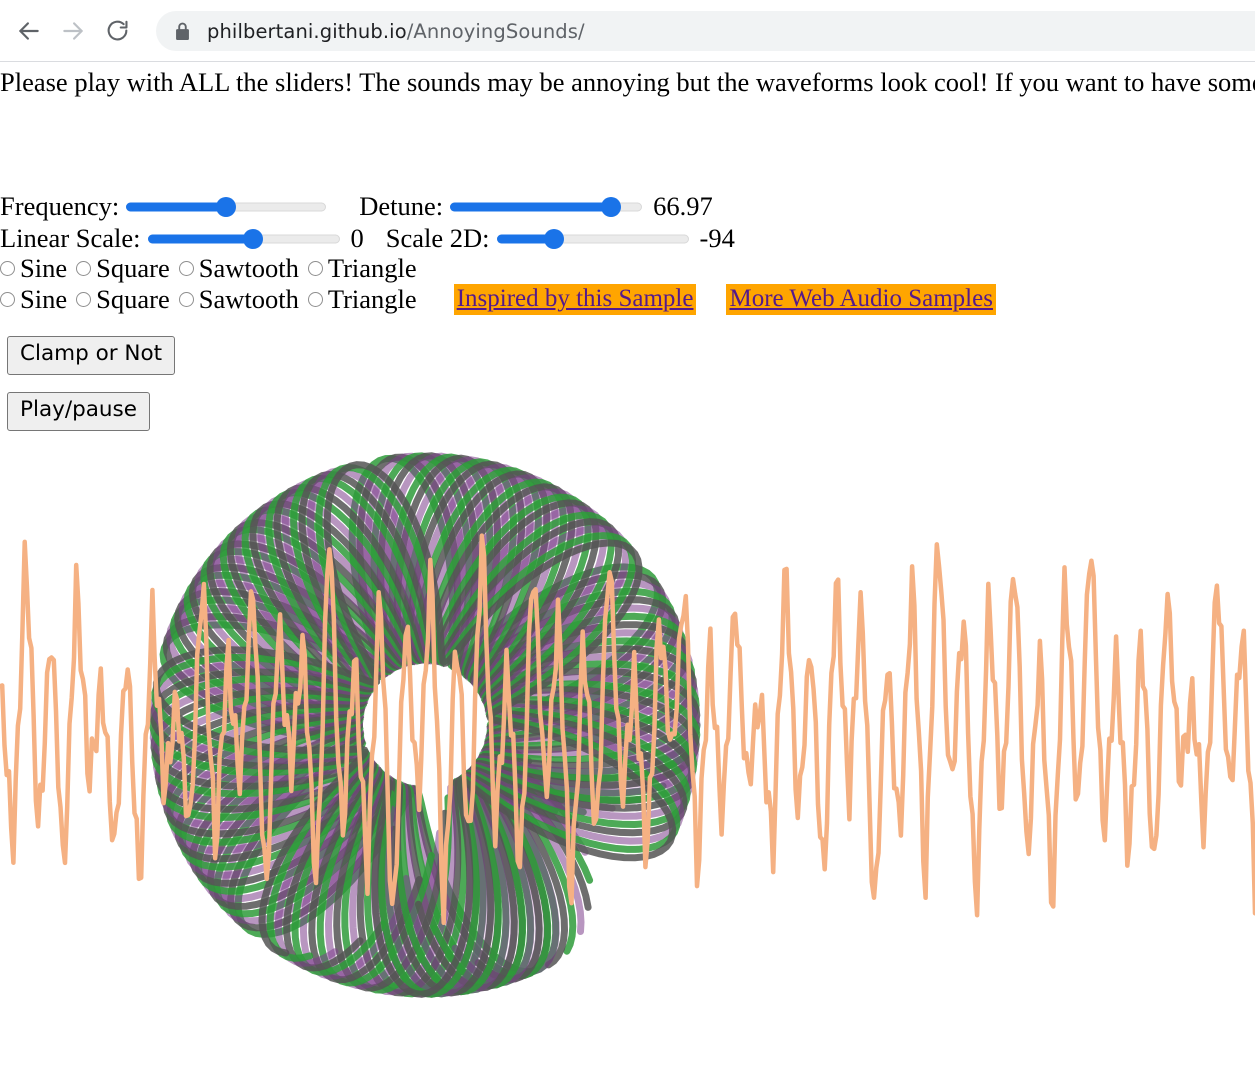 Image resolution: width=1255 pixels, height=1089 pixels. I want to click on detune-value: 66.97, so click(683, 206).